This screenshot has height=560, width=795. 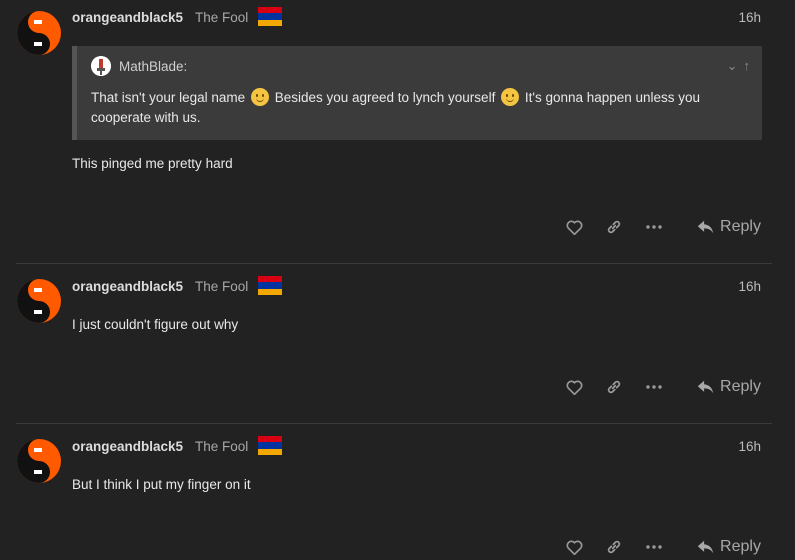 I want to click on quote-author: MathBlade:, so click(x=153, y=66).